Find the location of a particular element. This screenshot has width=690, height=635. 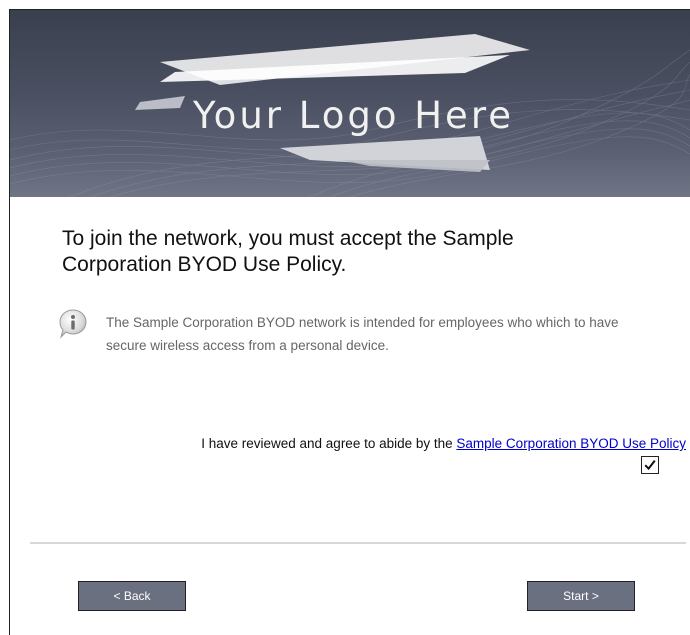

info-icon is located at coordinates (73, 324).